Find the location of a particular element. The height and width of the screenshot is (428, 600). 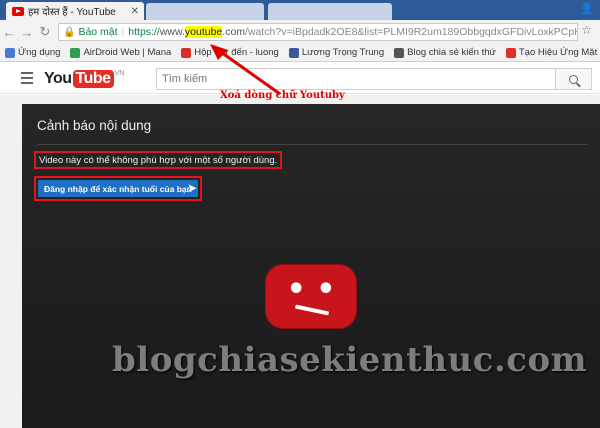

apps-grid-icon is located at coordinates (10, 52).